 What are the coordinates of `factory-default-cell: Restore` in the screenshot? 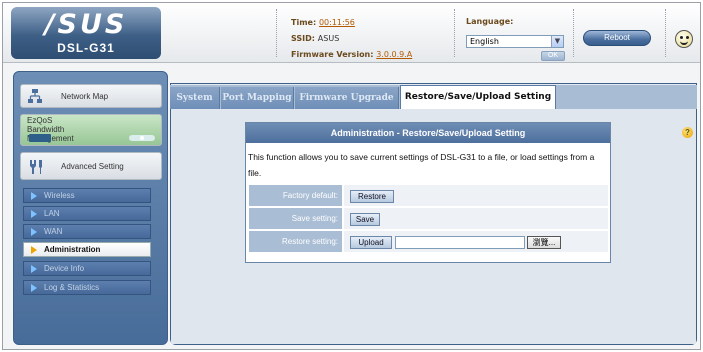 It's located at (476, 196).